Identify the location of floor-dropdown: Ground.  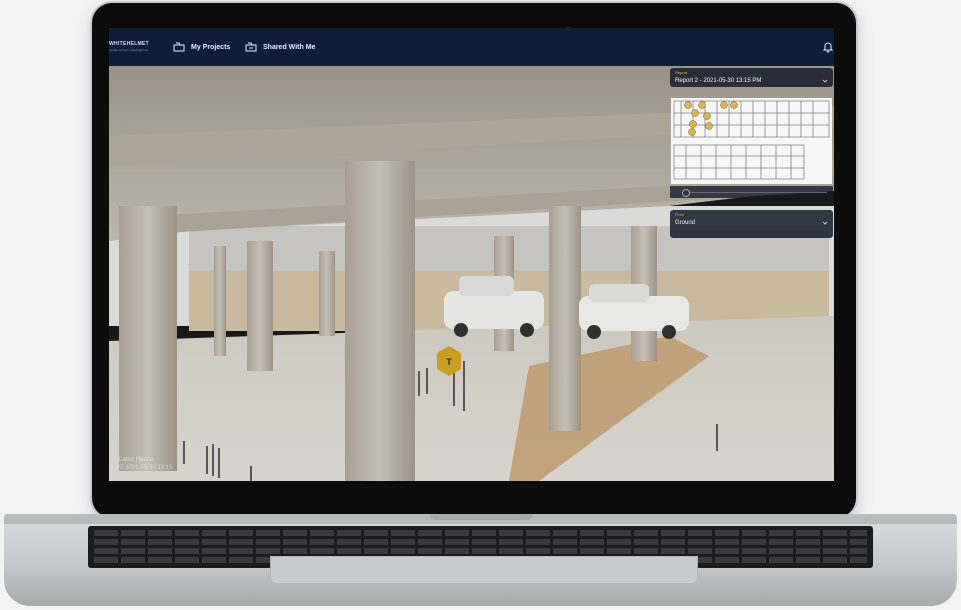
(751, 223).